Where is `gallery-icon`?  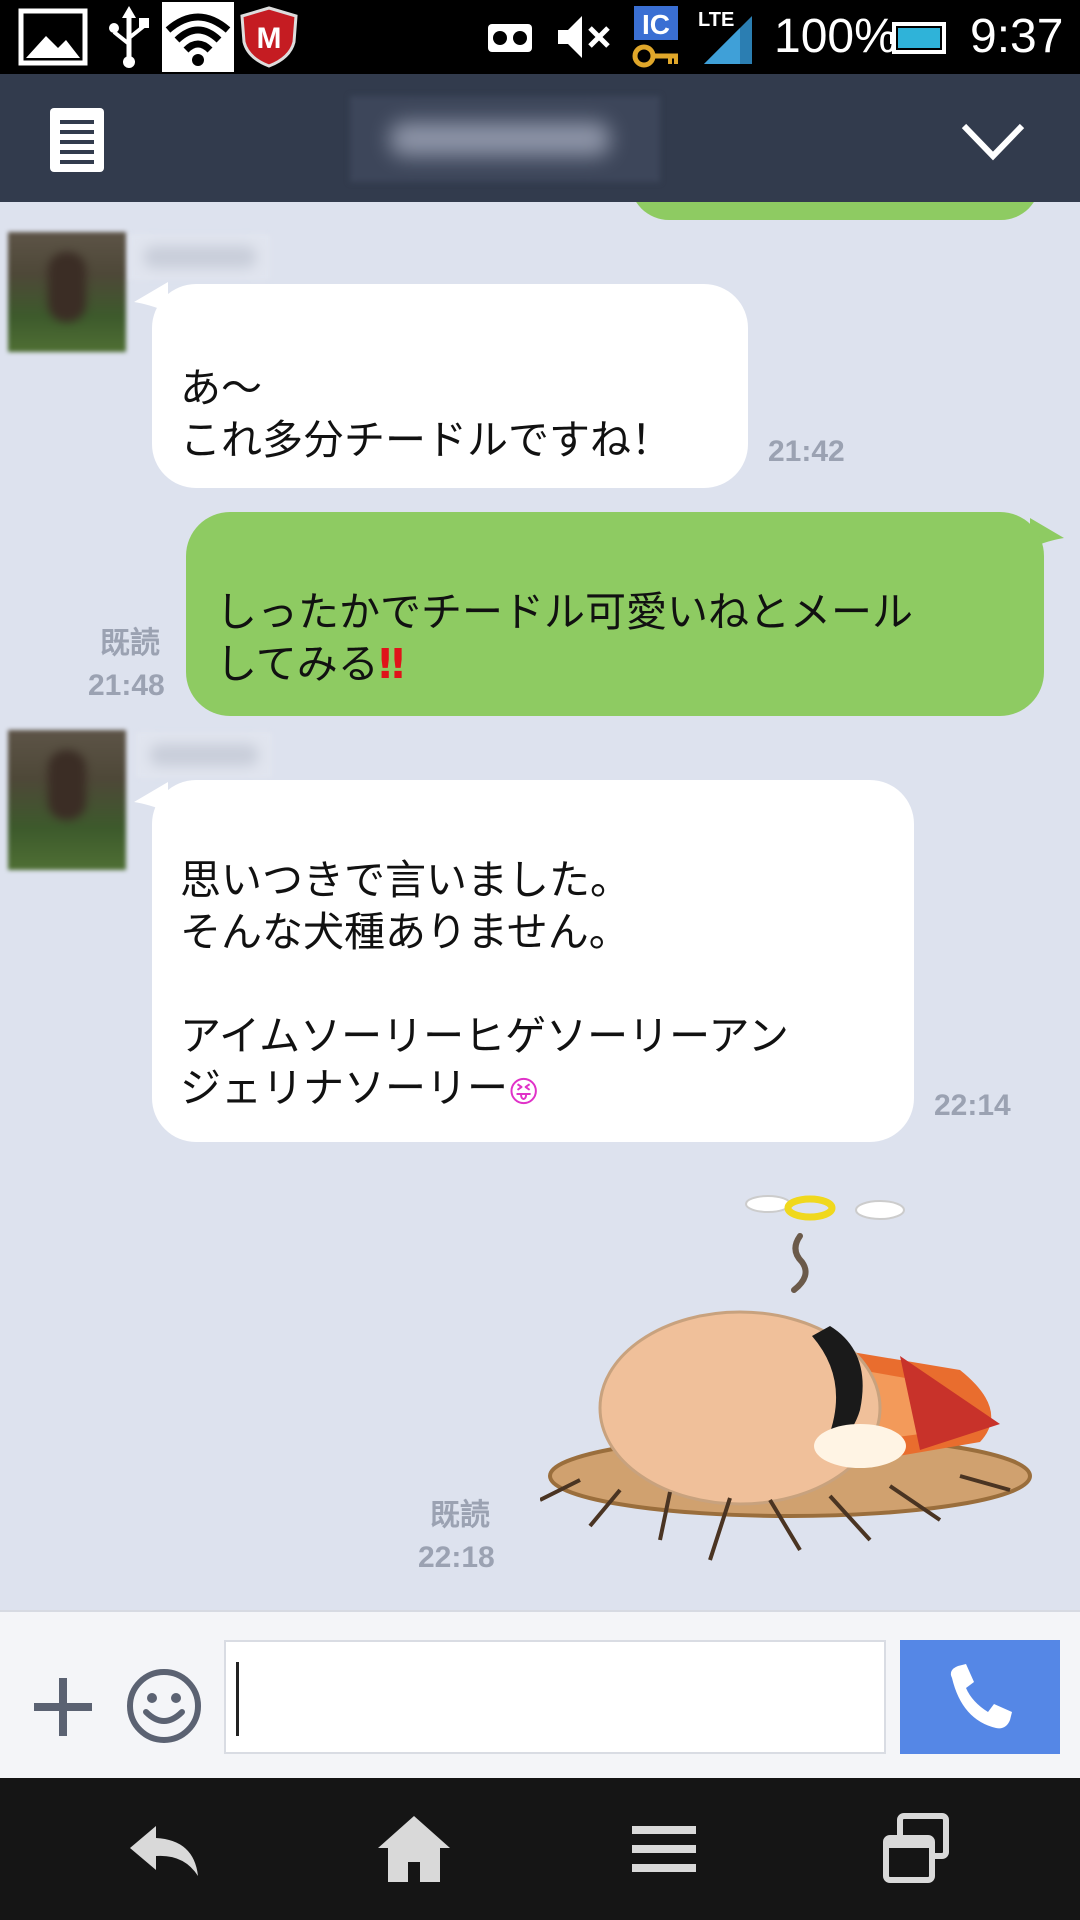
gallery-icon is located at coordinates (53, 37).